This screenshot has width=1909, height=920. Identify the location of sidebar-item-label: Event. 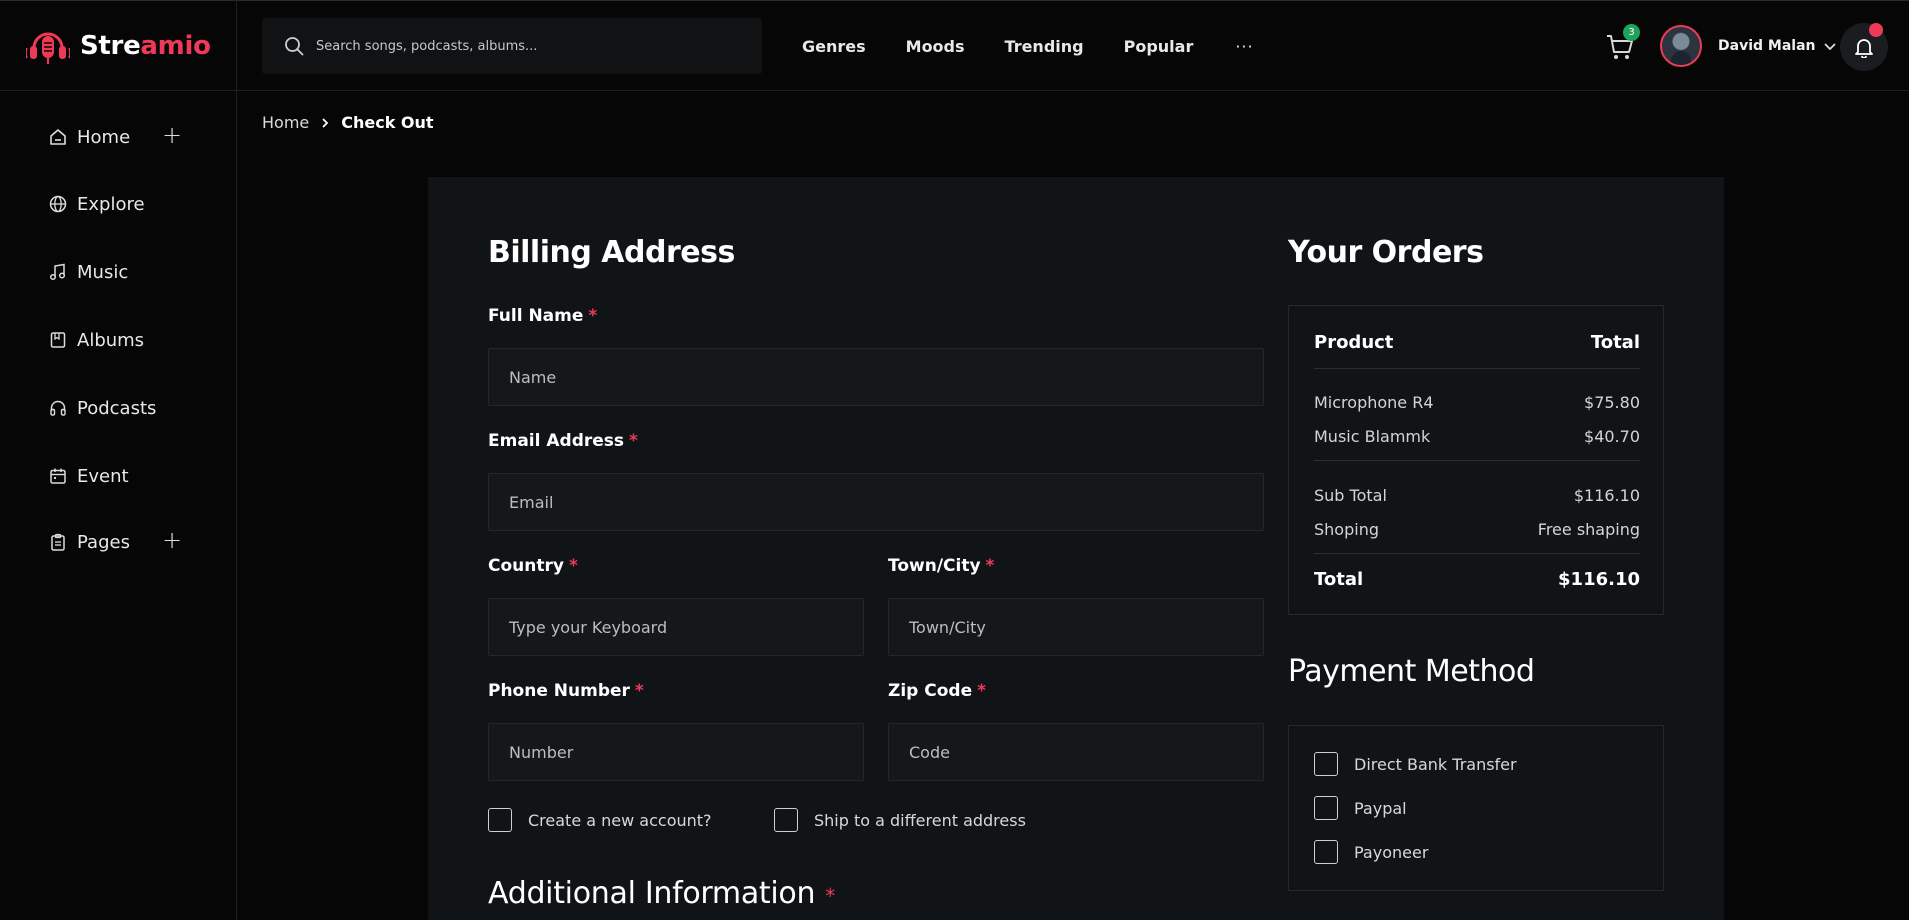
(103, 476).